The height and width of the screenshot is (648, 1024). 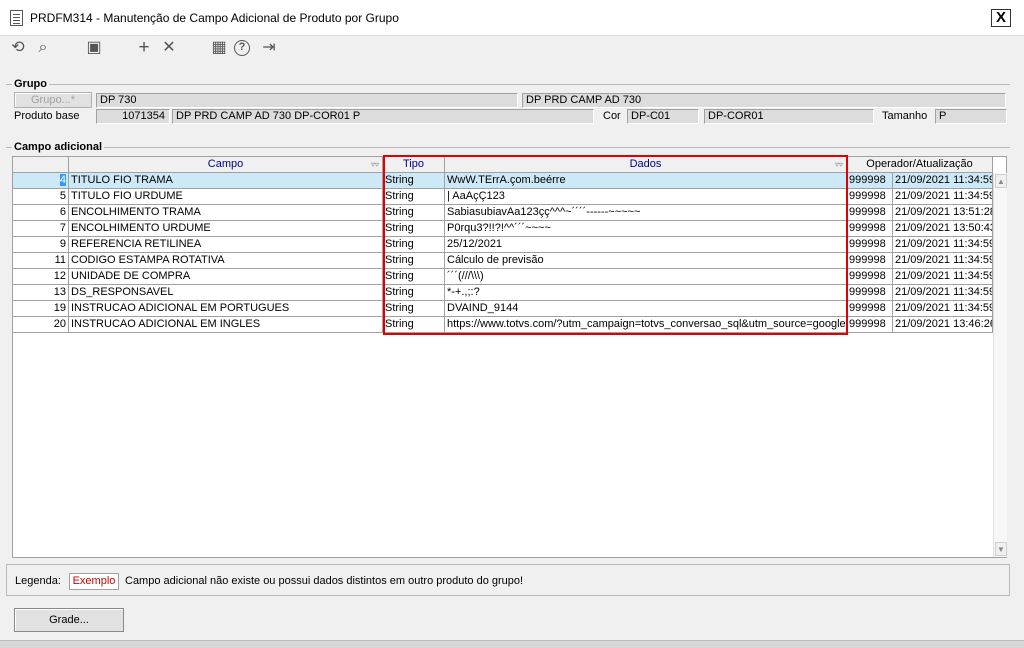 What do you see at coordinates (133, 116) in the screenshot?
I see `produto-code-field: 1071354` at bounding box center [133, 116].